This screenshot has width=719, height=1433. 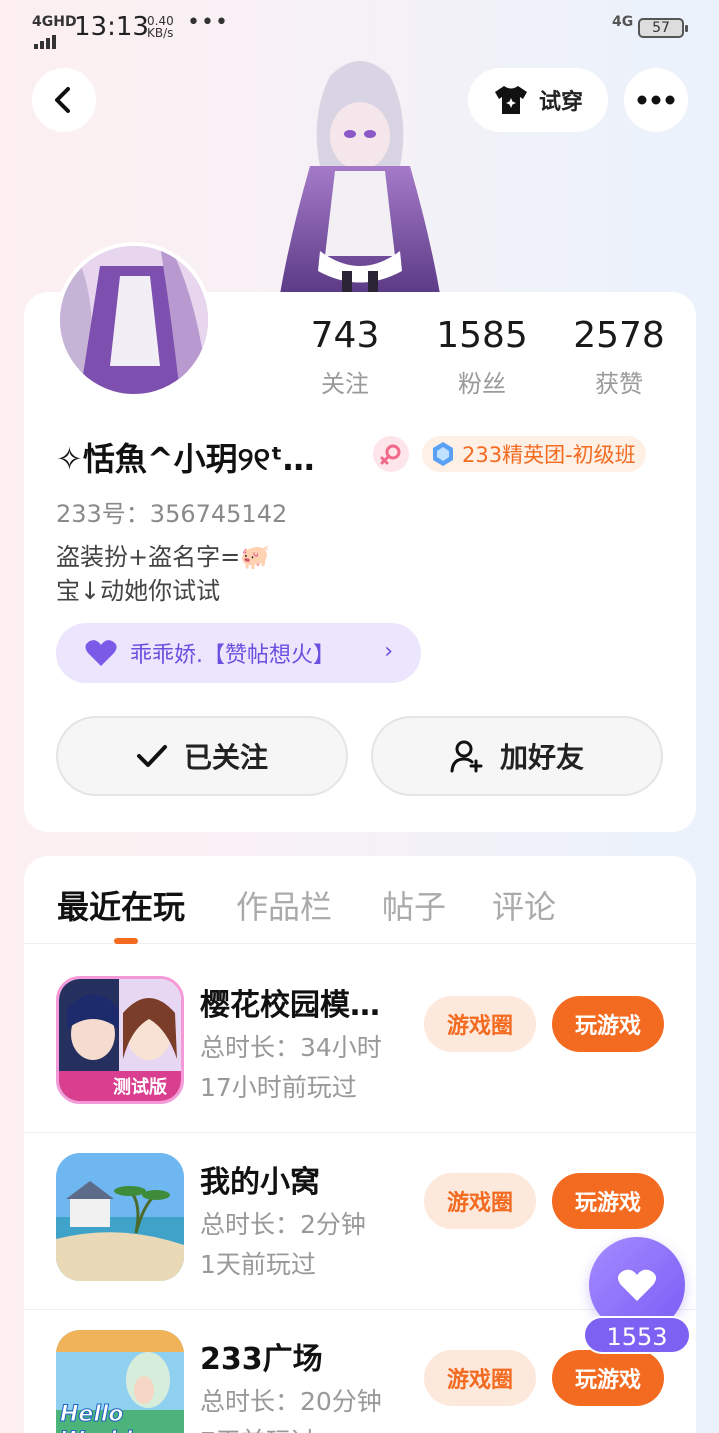 I want to click on add-friend-label: 加好友, so click(x=541, y=757).